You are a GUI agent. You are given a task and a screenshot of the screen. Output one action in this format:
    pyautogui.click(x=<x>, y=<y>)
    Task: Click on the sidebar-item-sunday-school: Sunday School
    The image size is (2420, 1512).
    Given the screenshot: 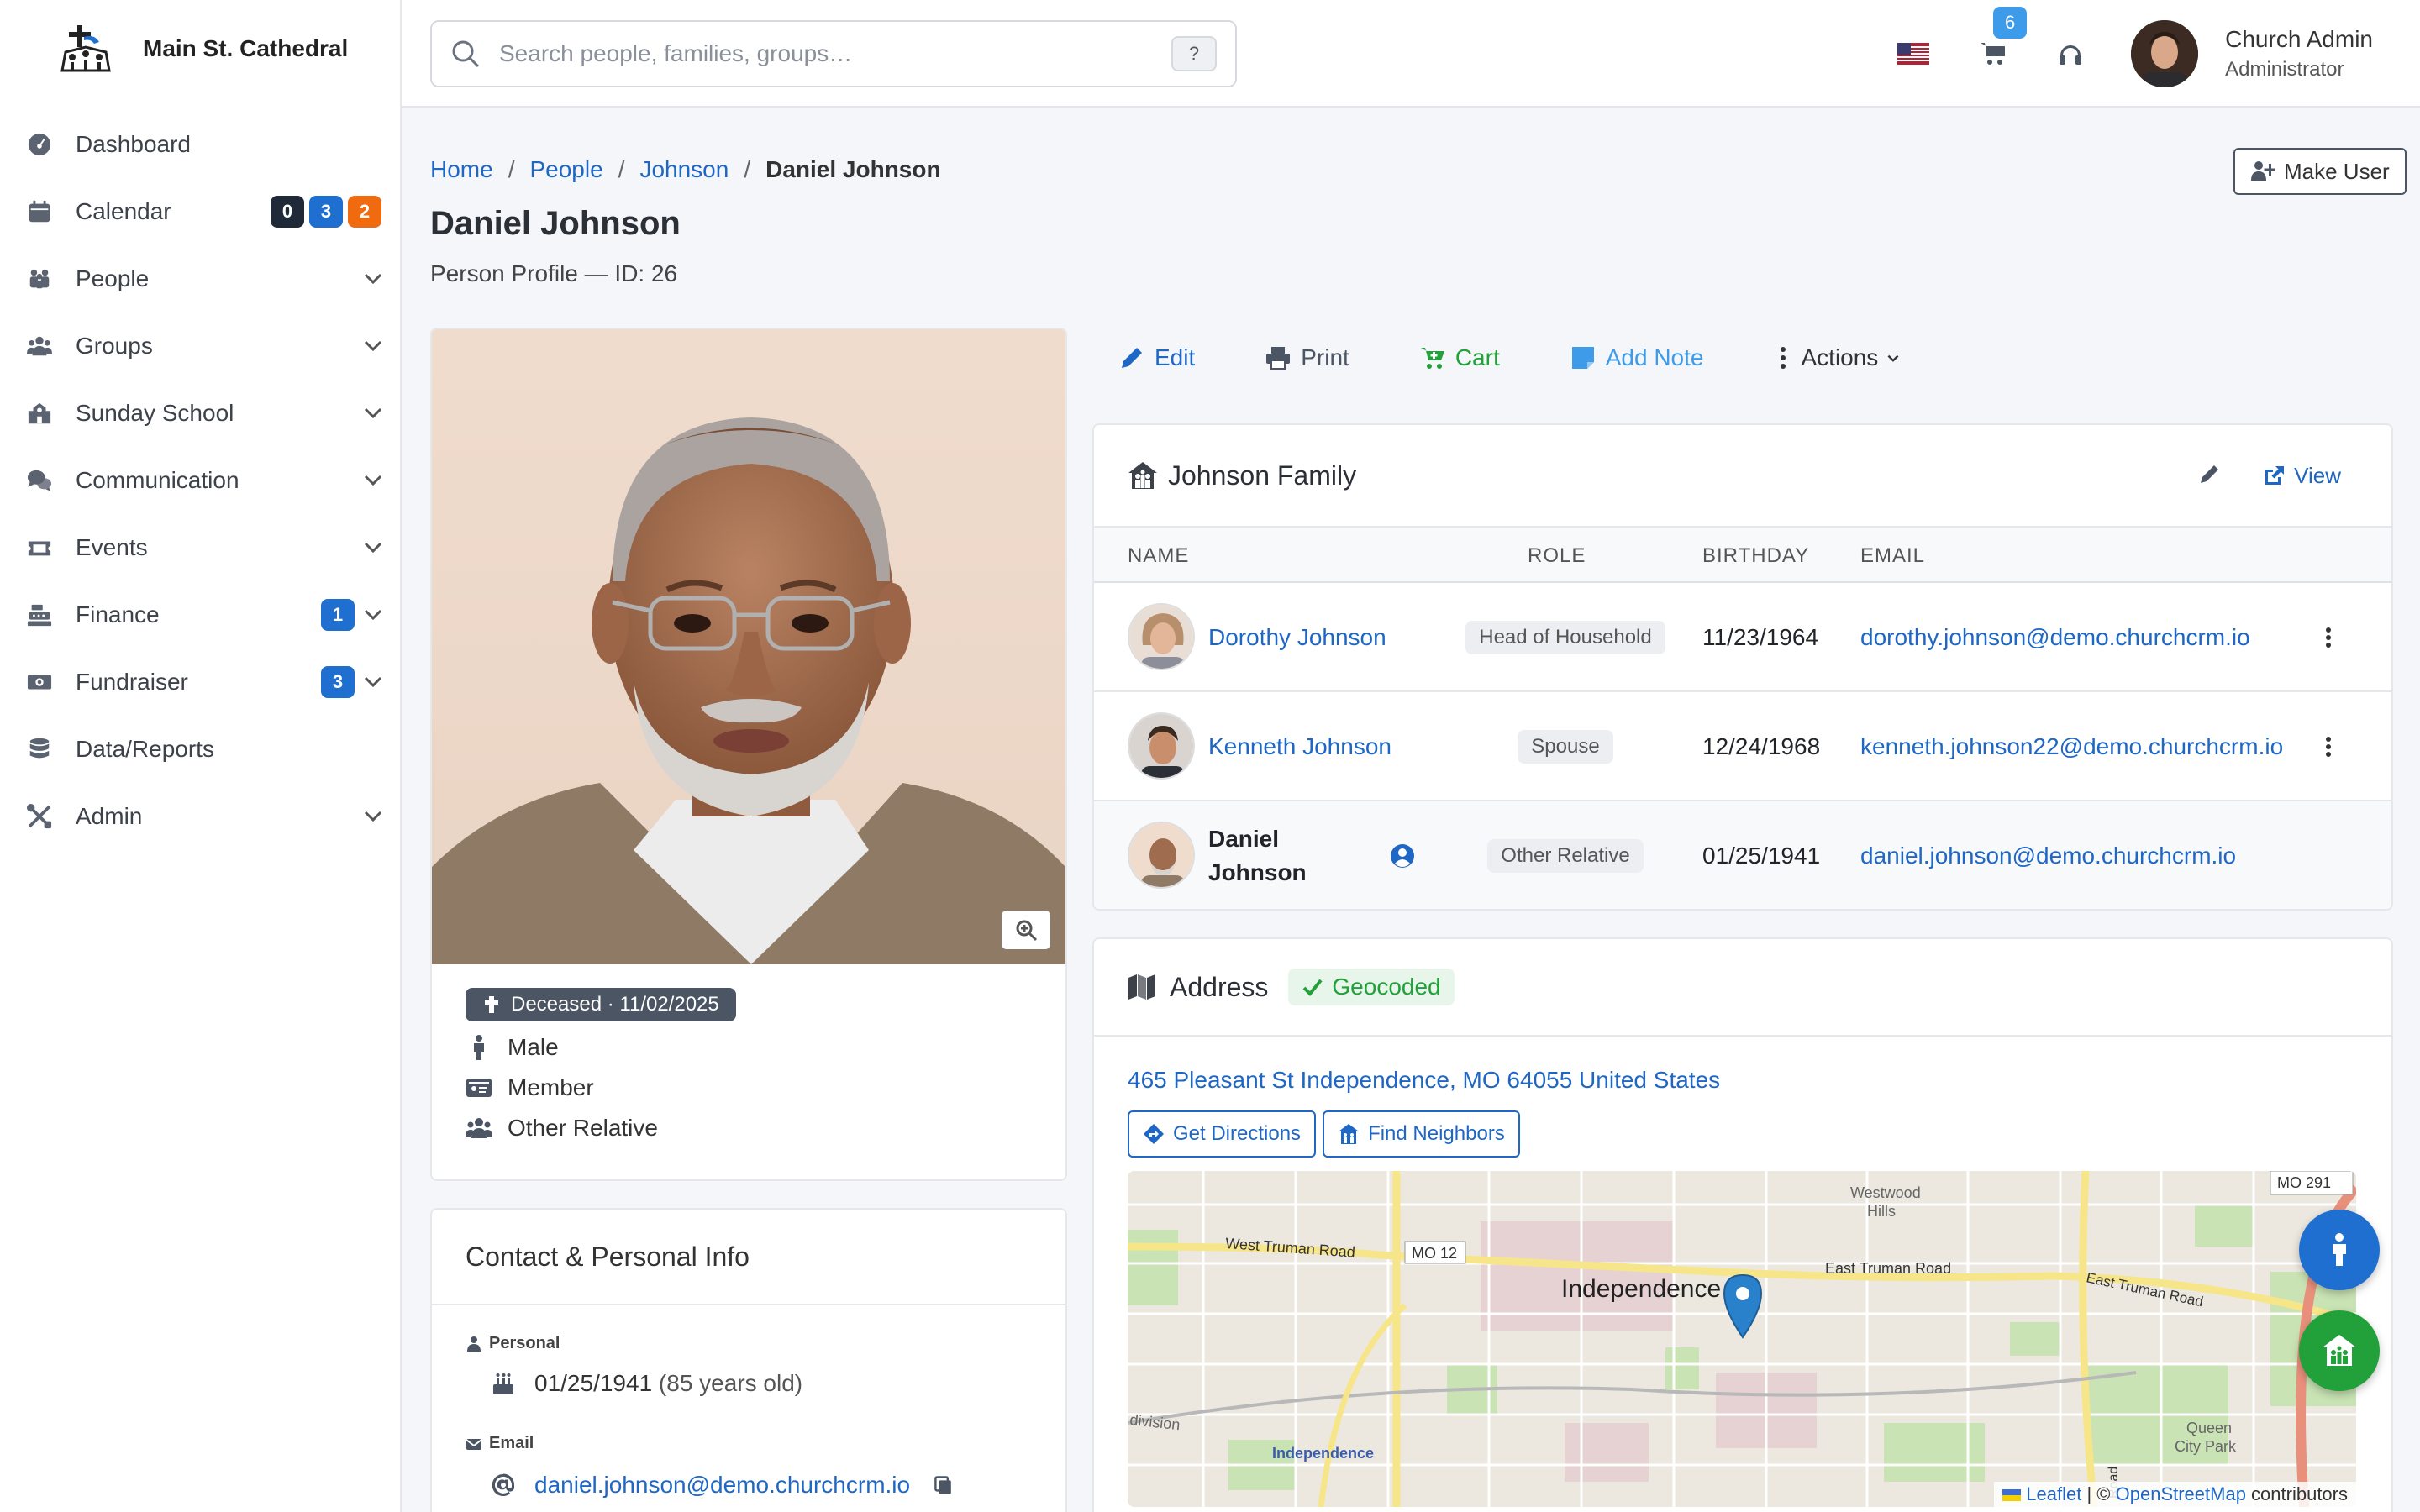 What is the action you would take?
    pyautogui.click(x=200, y=413)
    